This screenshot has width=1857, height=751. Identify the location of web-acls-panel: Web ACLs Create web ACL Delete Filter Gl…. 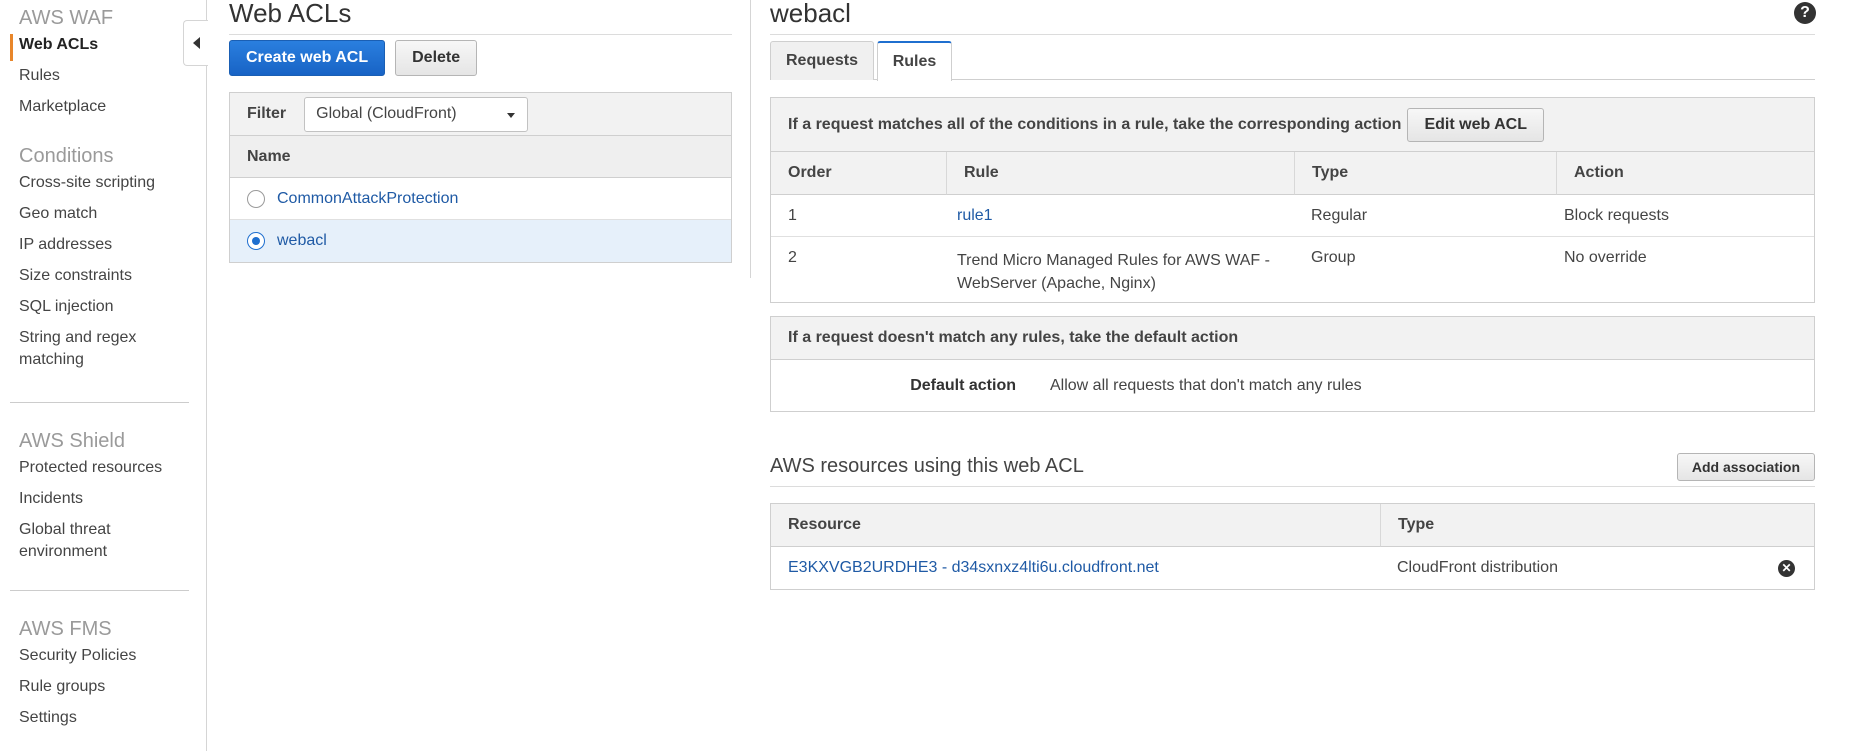
(480, 131).